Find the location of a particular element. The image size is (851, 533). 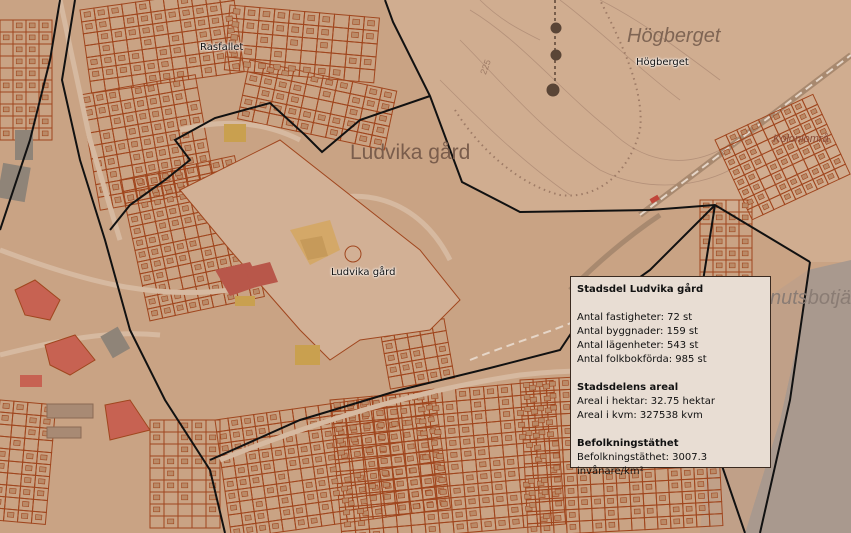

popup-areal-kvm: Areal i kvm: 327538 kvm is located at coordinates (640, 415).